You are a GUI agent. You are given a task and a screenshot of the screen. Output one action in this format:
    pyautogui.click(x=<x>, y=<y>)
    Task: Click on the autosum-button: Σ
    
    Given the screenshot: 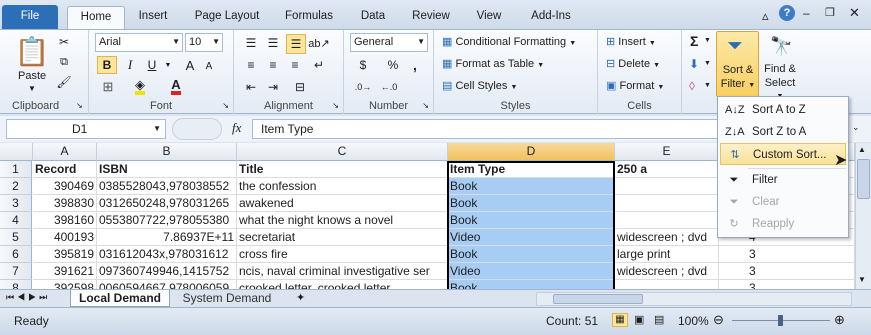 What is the action you would take?
    pyautogui.click(x=694, y=41)
    